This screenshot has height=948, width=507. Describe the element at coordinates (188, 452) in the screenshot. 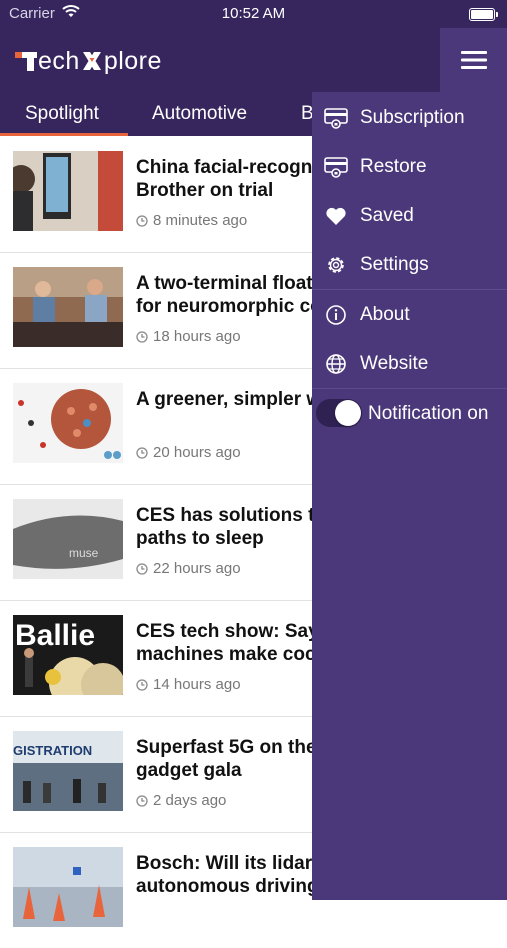

I see `article-timestamp: 20 hours ago` at that location.